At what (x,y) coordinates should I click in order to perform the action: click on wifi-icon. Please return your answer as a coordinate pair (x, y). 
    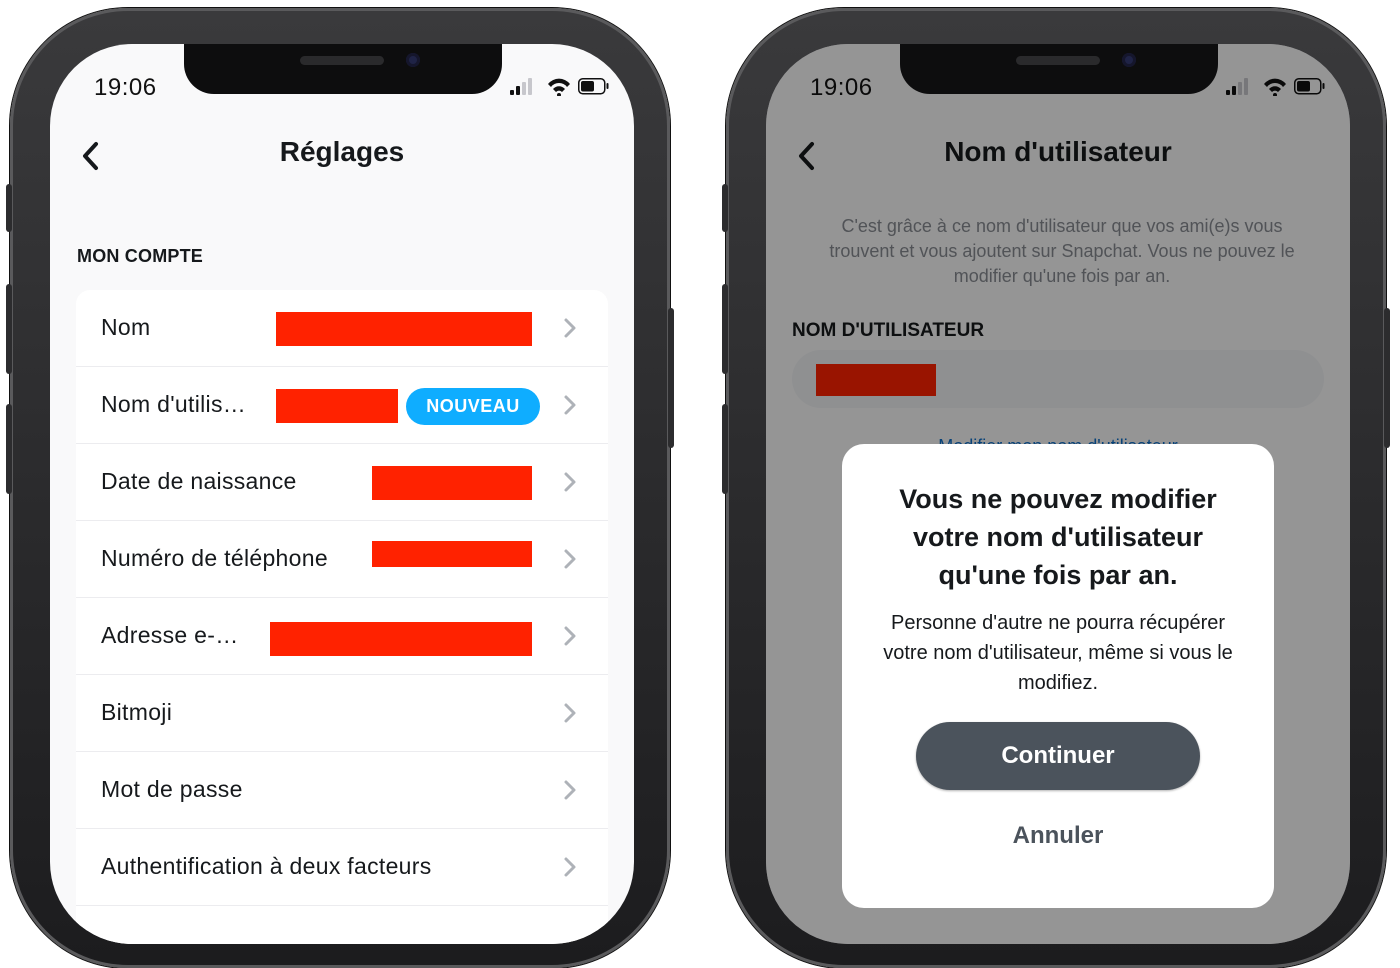
    Looking at the image, I should click on (559, 87).